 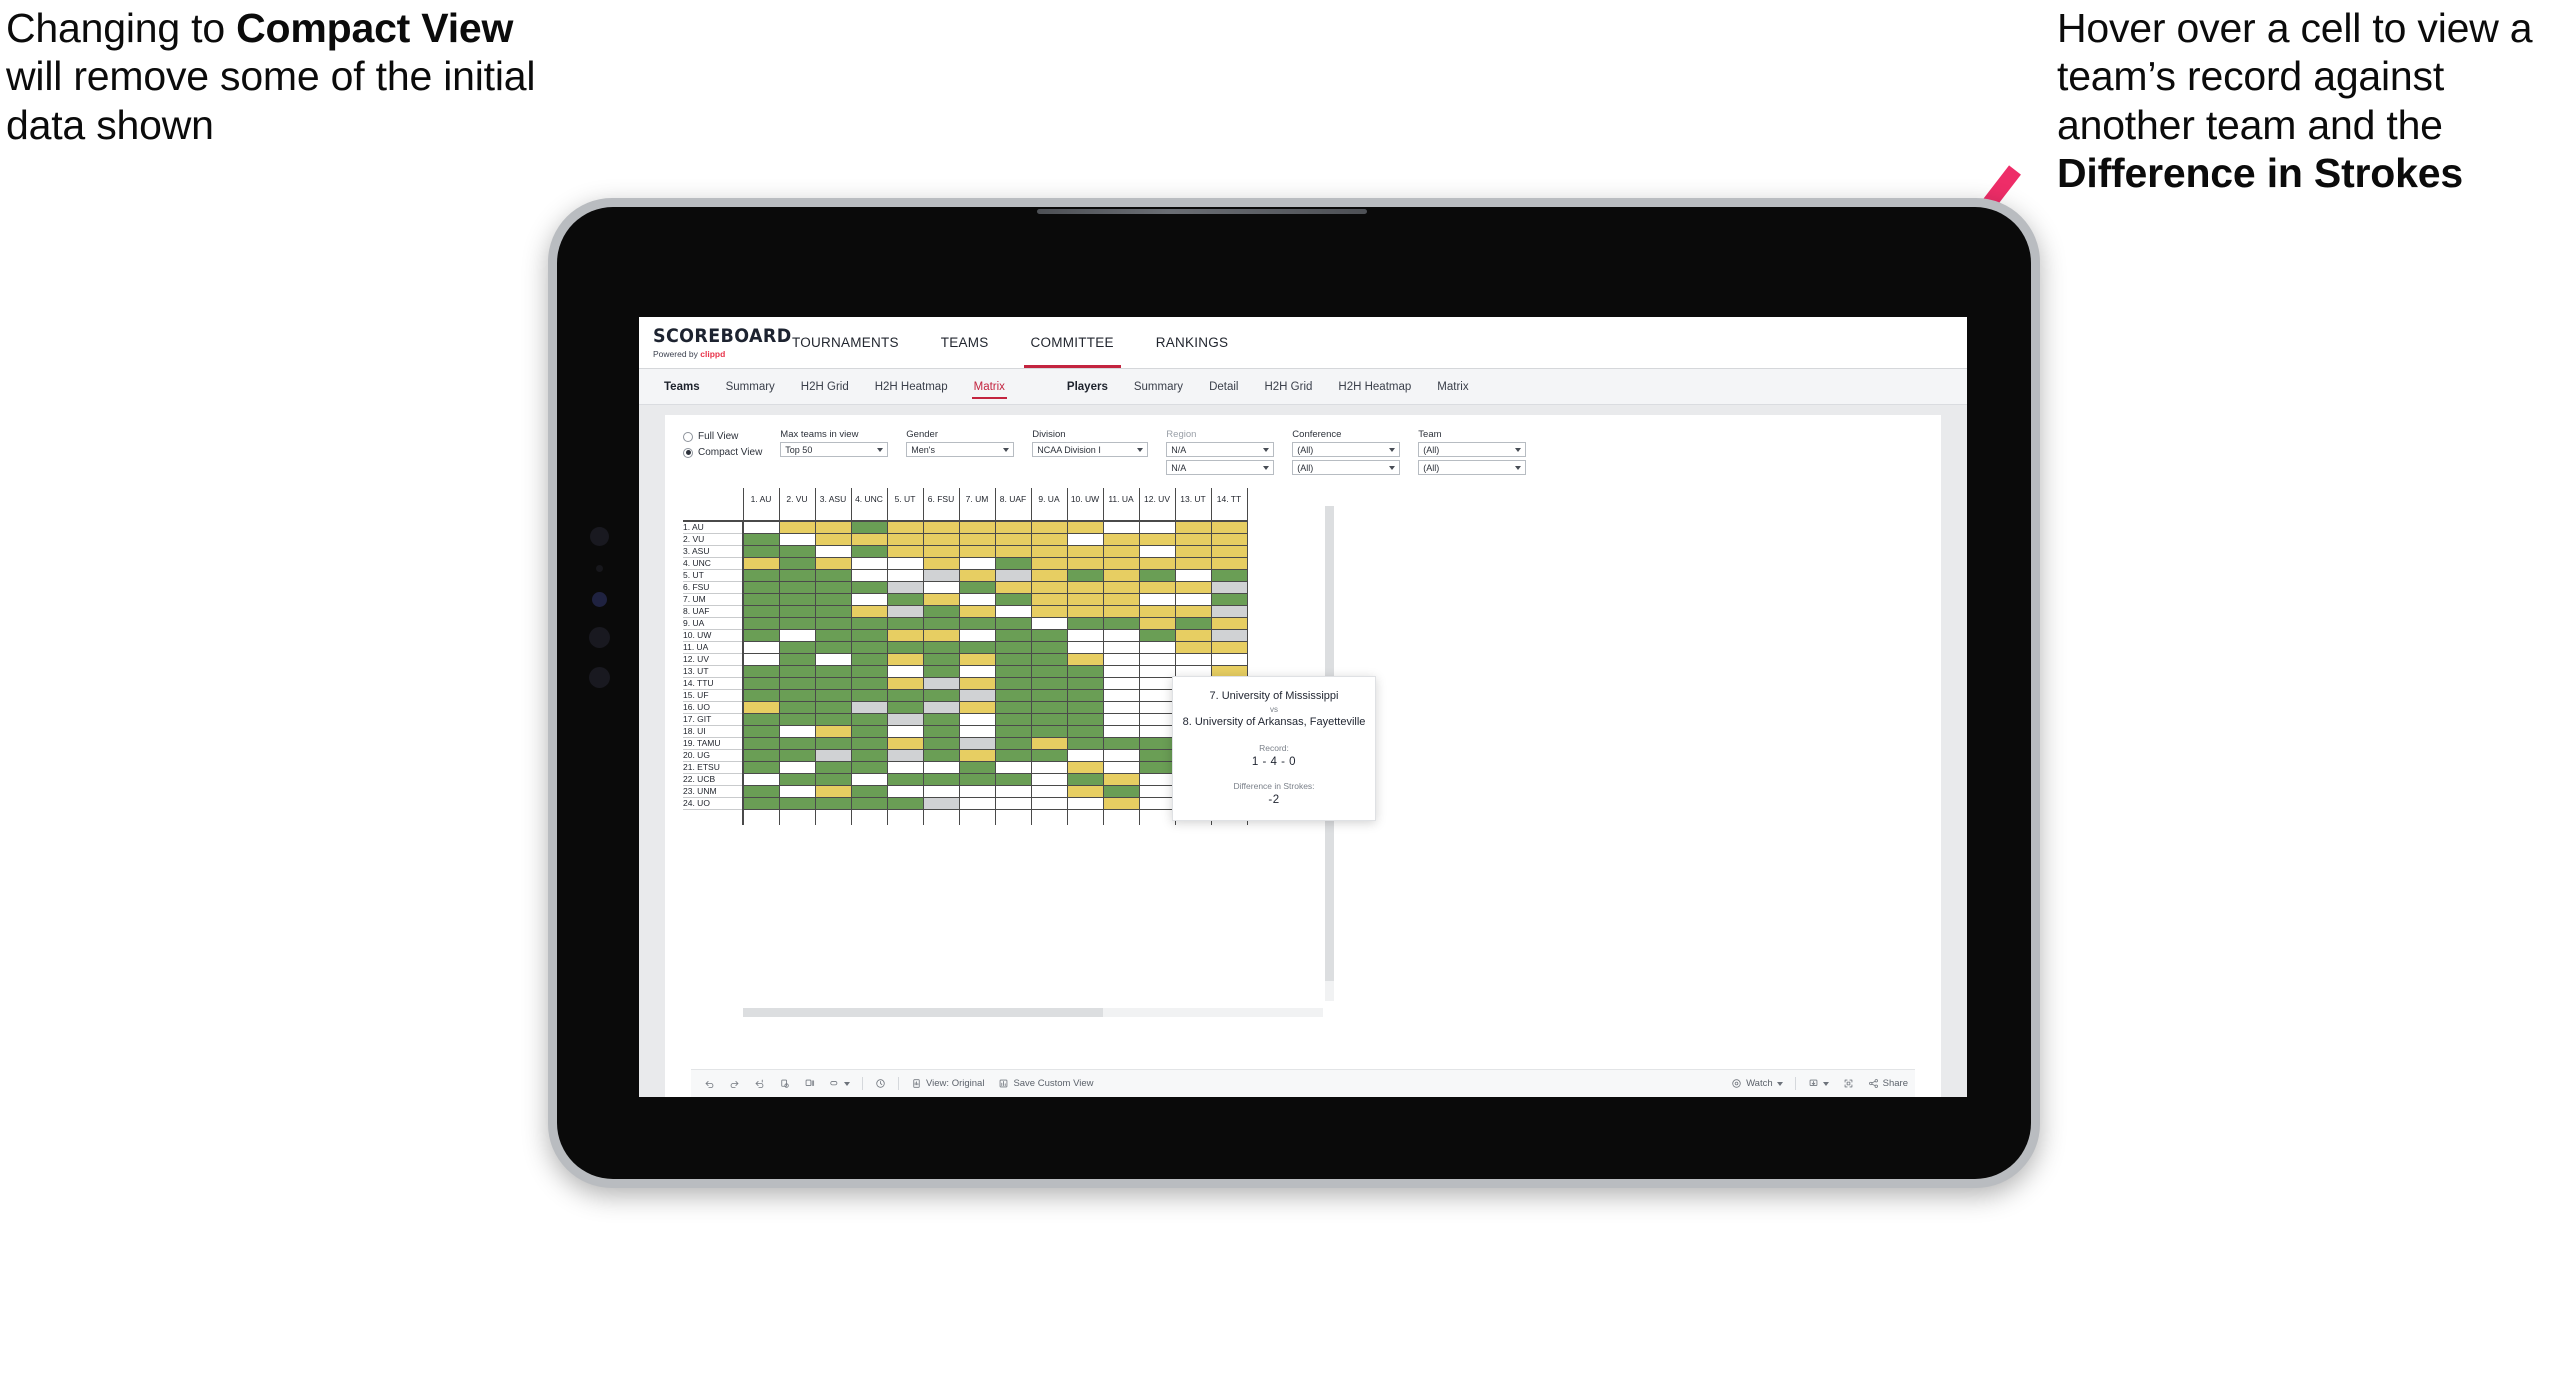 What do you see at coordinates (713, 707) in the screenshot?
I see `matrix-row-header: 16. UO` at bounding box center [713, 707].